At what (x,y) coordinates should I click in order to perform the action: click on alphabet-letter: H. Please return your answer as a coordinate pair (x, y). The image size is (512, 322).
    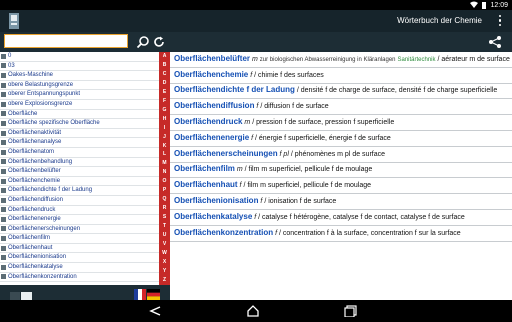
    Looking at the image, I should click on (164, 119).